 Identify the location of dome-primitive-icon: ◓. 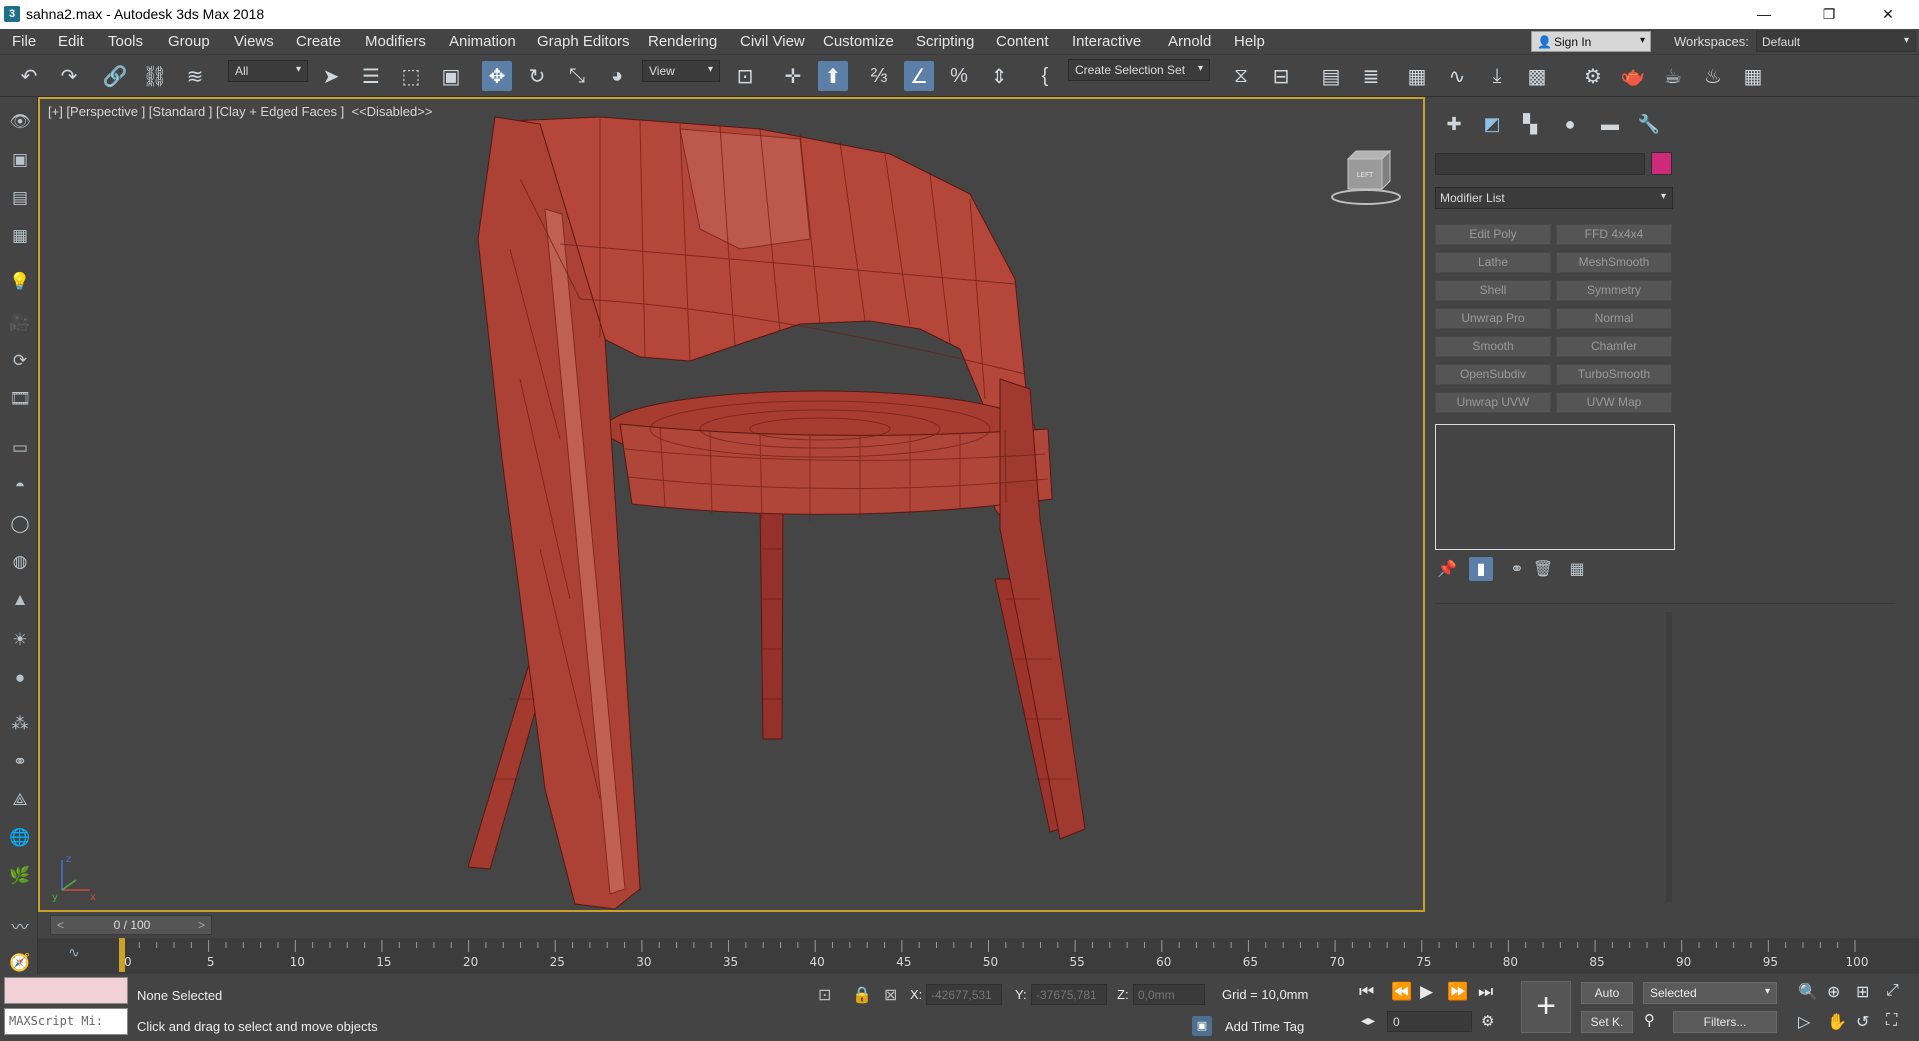
(20, 486).